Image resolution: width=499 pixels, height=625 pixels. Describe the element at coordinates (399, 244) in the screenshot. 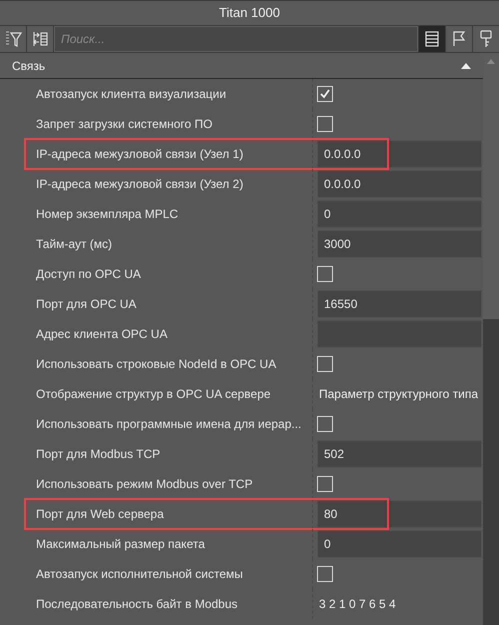

I see `value-field: 3000` at that location.